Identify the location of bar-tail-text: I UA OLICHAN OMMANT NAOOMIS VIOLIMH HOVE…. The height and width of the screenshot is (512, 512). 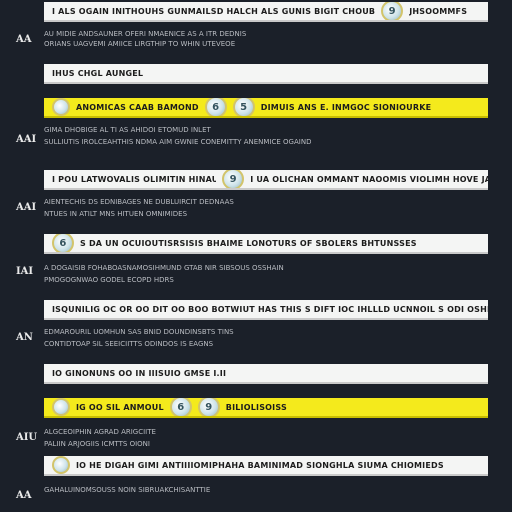
(369, 179).